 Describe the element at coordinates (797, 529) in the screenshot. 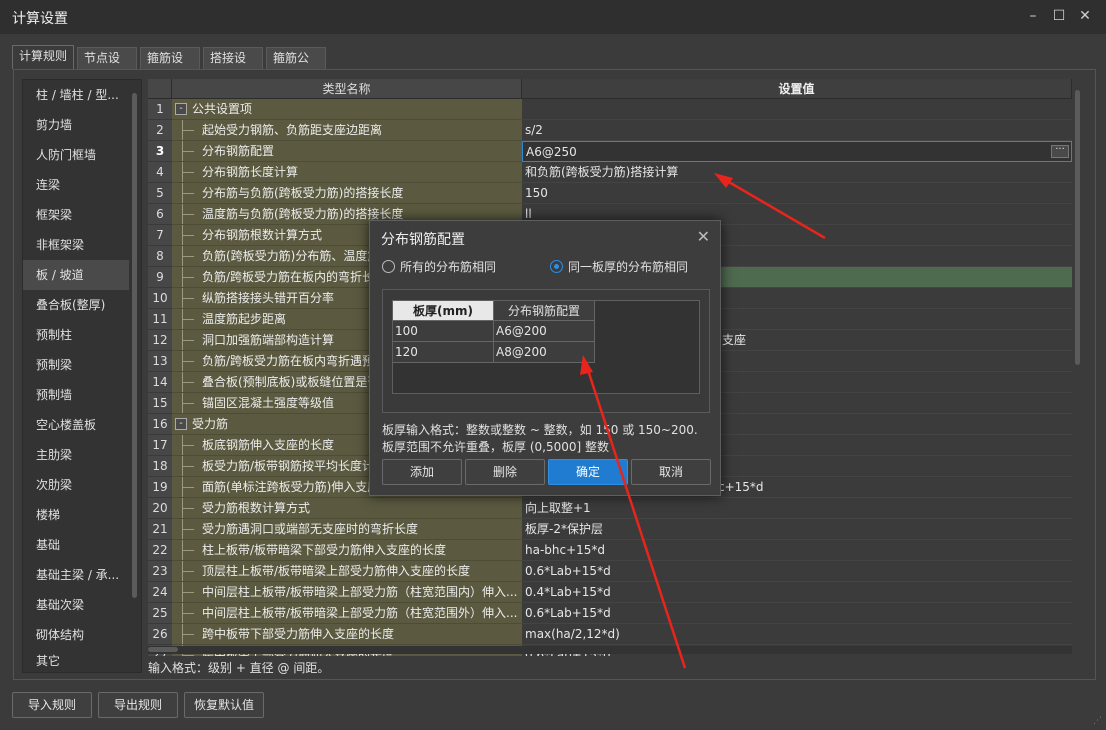

I see `row-value: 板厚-2*保护层` at that location.